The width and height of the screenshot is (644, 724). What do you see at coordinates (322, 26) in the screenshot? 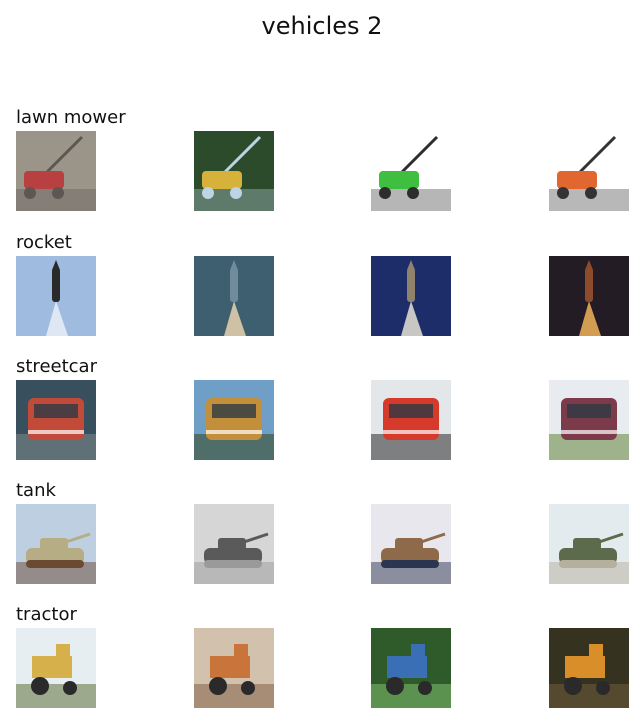
I see `figure-title: vehicles 2` at bounding box center [322, 26].